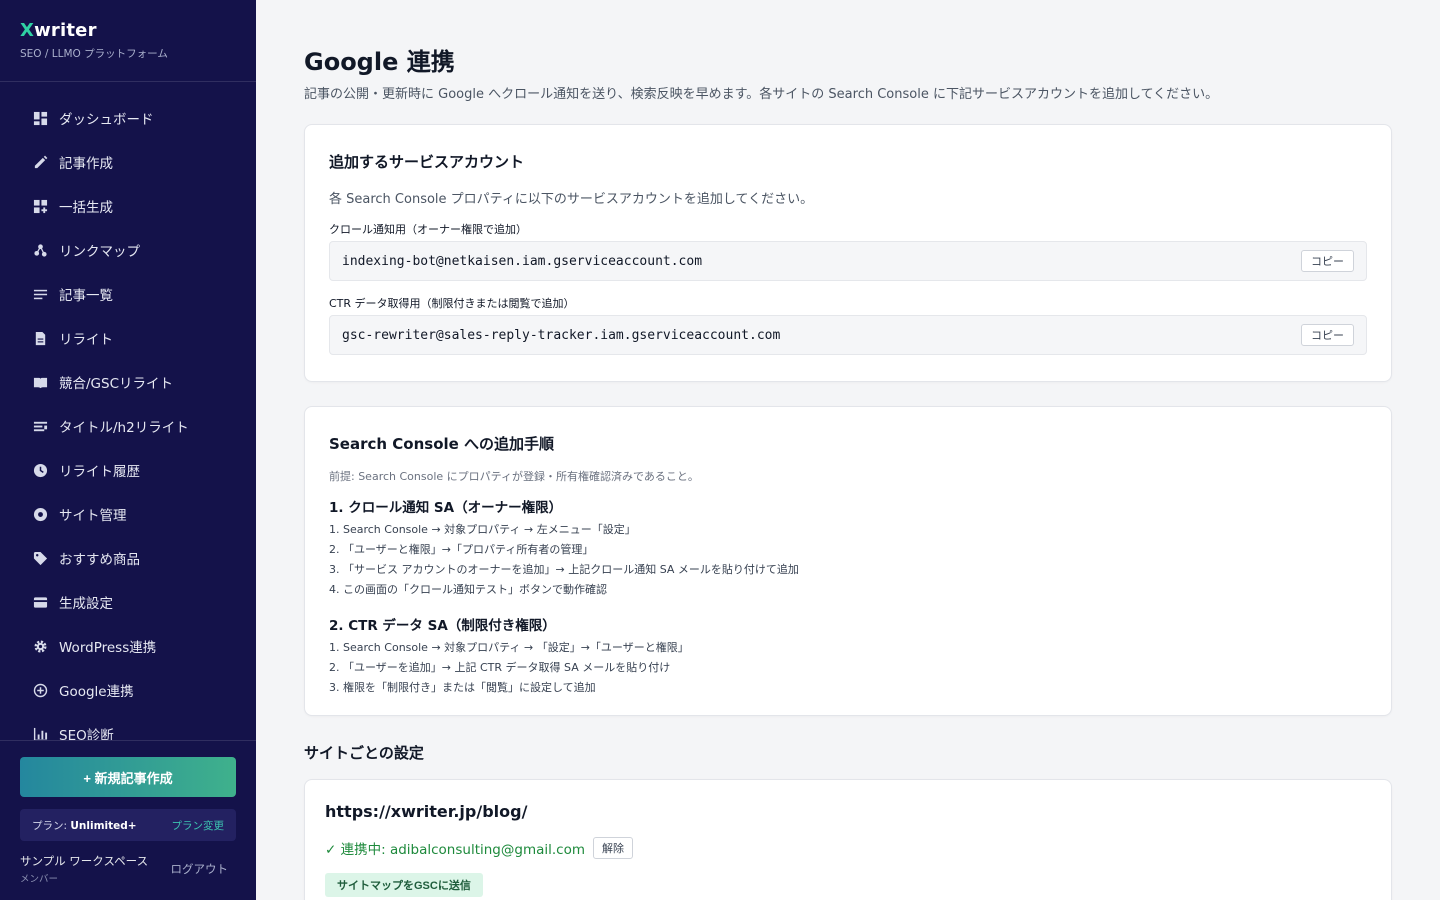 The image size is (1440, 900). I want to click on sidebar-item-label: 一括生成, so click(86, 208).